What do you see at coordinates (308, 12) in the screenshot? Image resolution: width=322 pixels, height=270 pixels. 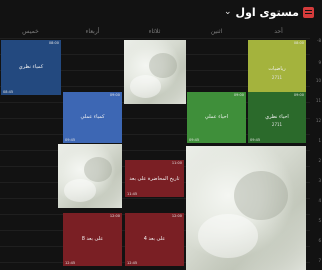 I see `calendar-icon` at bounding box center [308, 12].